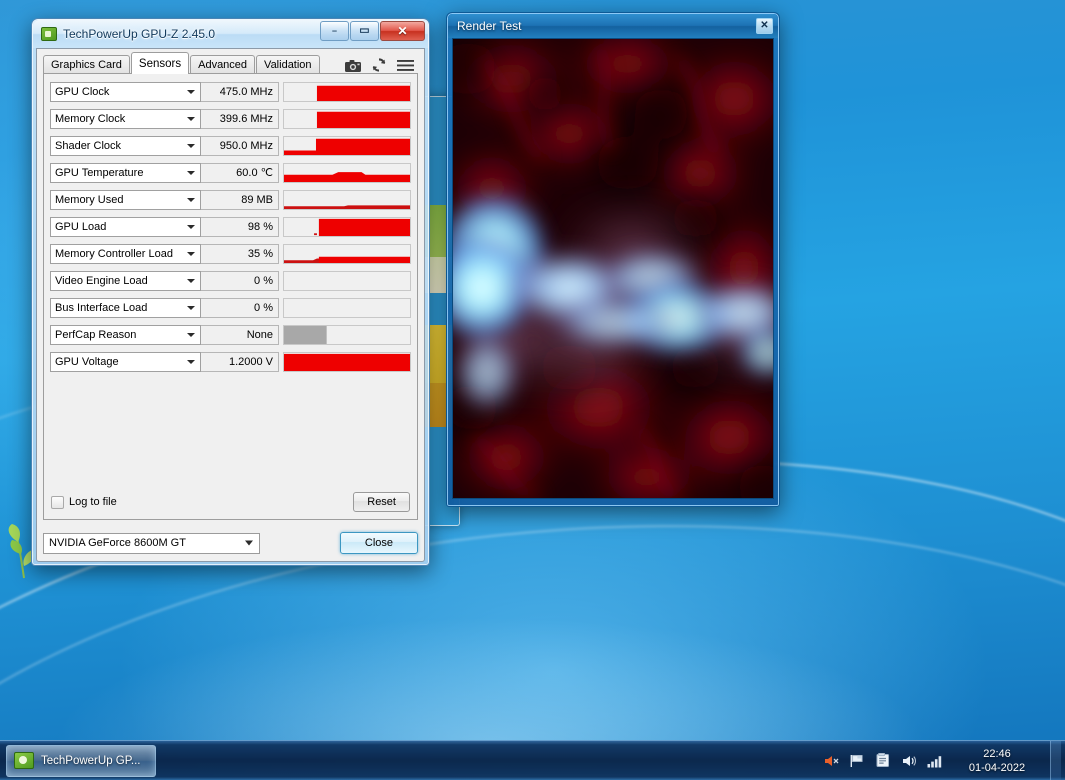  What do you see at coordinates (997, 761) in the screenshot?
I see `taskbar-clock: 22:46 01-04-2022` at bounding box center [997, 761].